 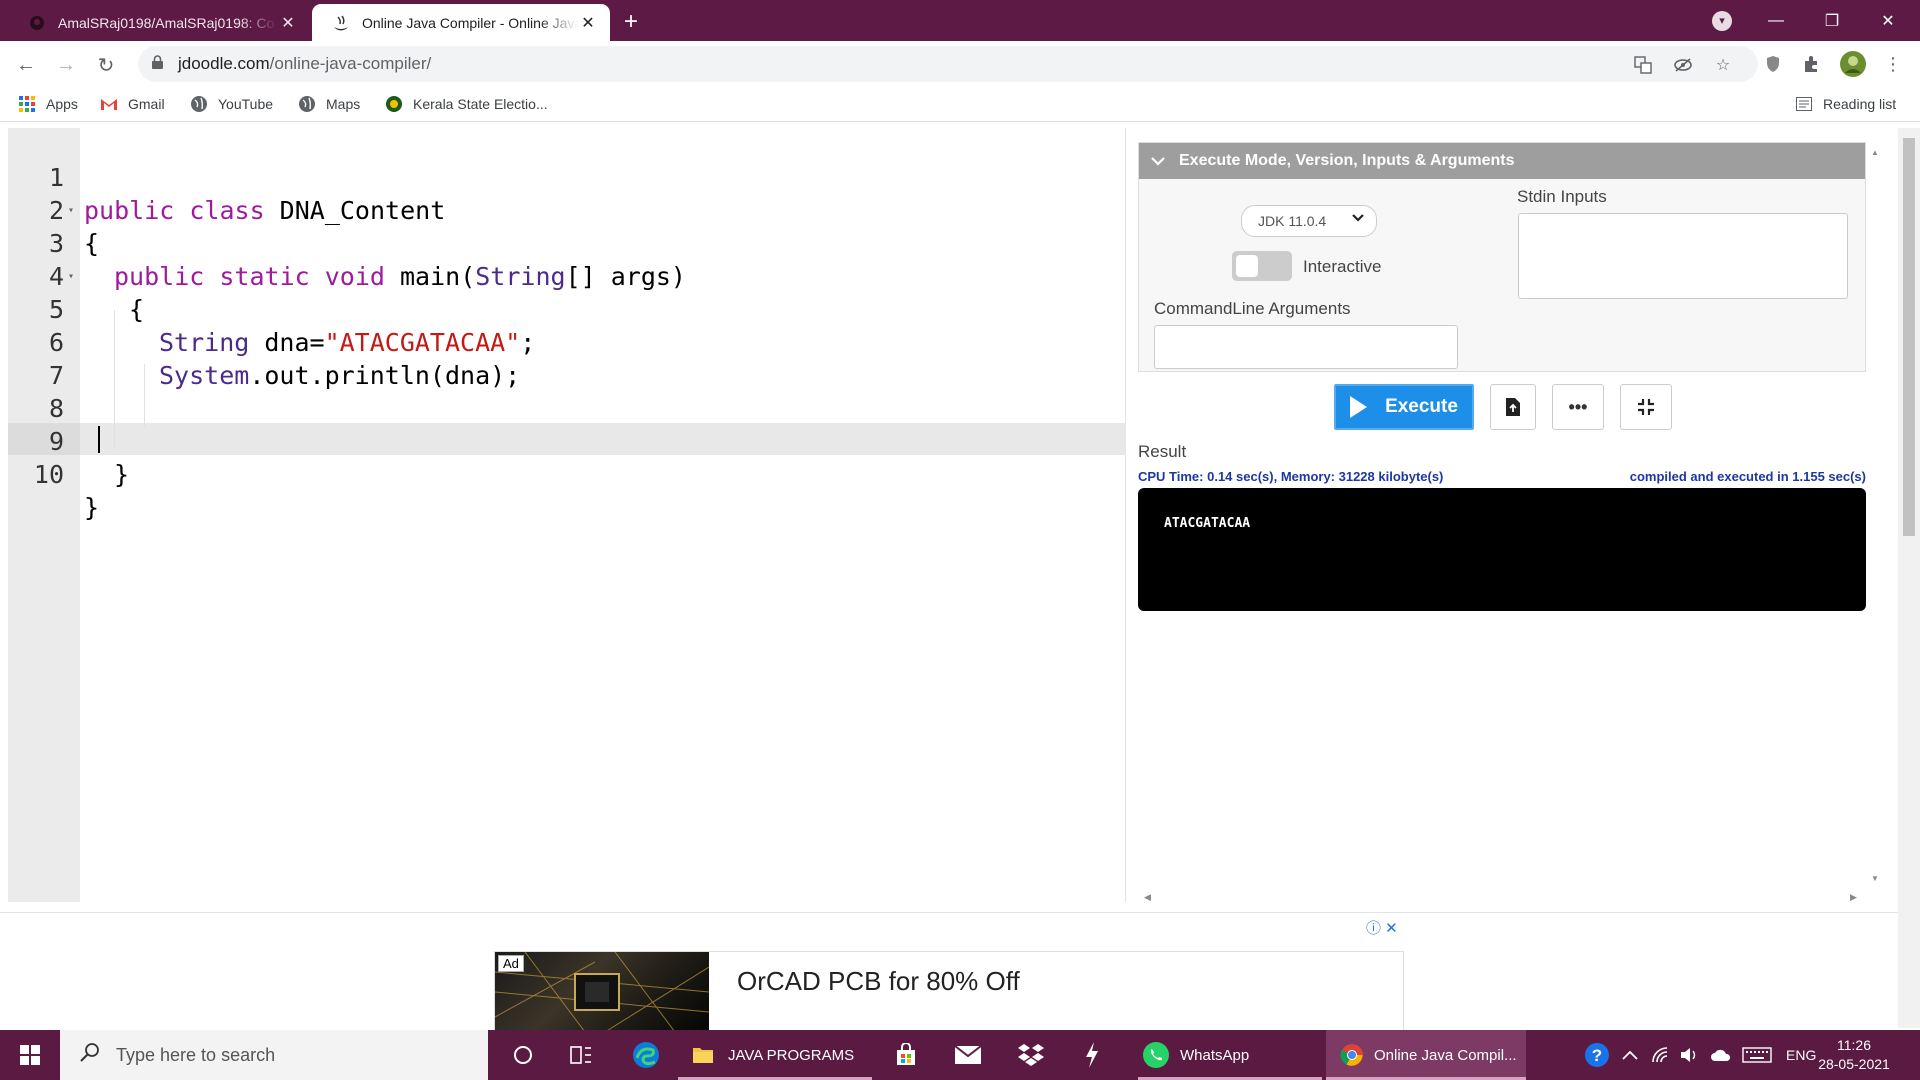 What do you see at coordinates (646, 1055) in the screenshot?
I see `edge-icon` at bounding box center [646, 1055].